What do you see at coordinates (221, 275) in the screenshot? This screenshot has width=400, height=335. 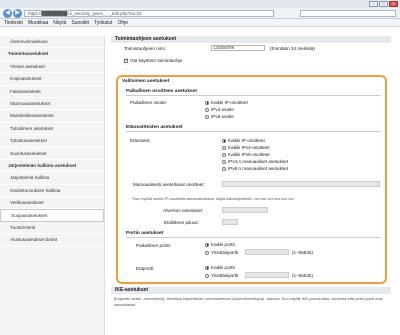 I see `remote-port-single: Yksittäisportti` at bounding box center [221, 275].